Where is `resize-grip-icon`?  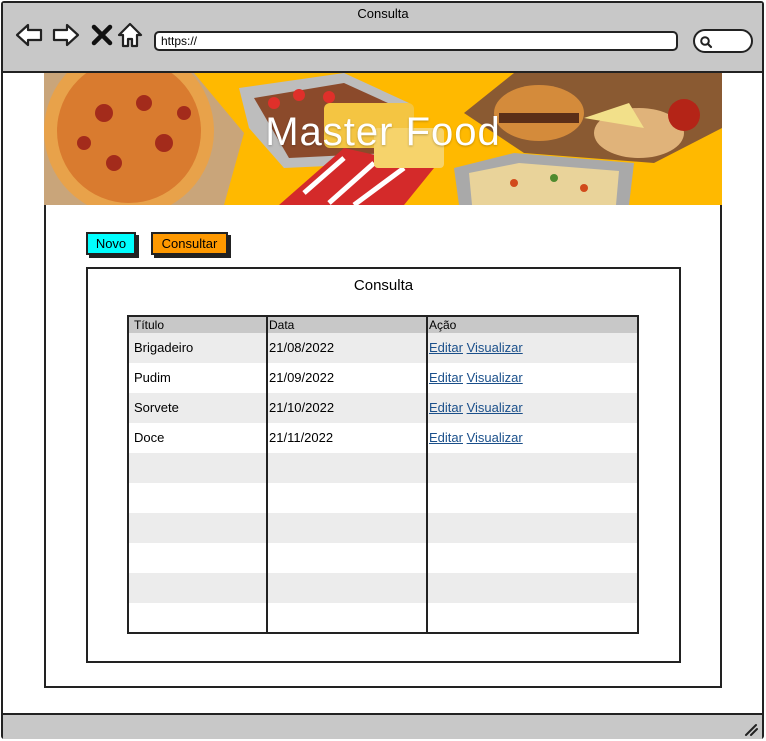
resize-grip-icon is located at coordinates (751, 729).